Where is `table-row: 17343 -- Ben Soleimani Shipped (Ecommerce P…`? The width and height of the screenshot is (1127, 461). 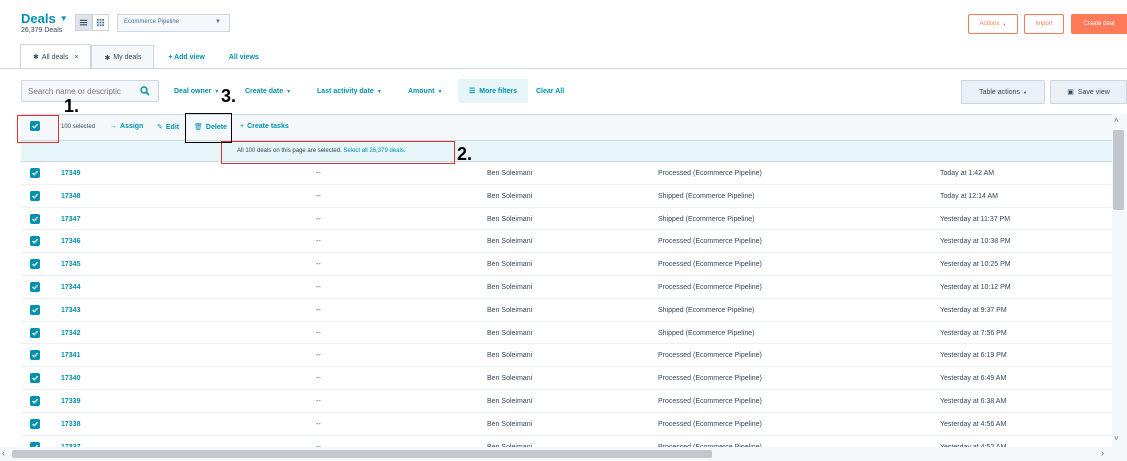 table-row: 17343 -- Ben Soleimani Shipped (Ecommerce P… is located at coordinates (566, 310).